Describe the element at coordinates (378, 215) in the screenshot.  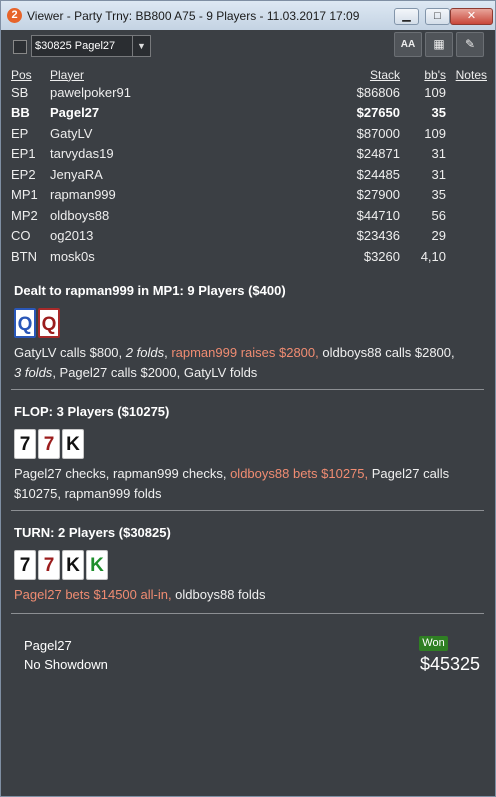
I see `stack-cell: $44710` at that location.